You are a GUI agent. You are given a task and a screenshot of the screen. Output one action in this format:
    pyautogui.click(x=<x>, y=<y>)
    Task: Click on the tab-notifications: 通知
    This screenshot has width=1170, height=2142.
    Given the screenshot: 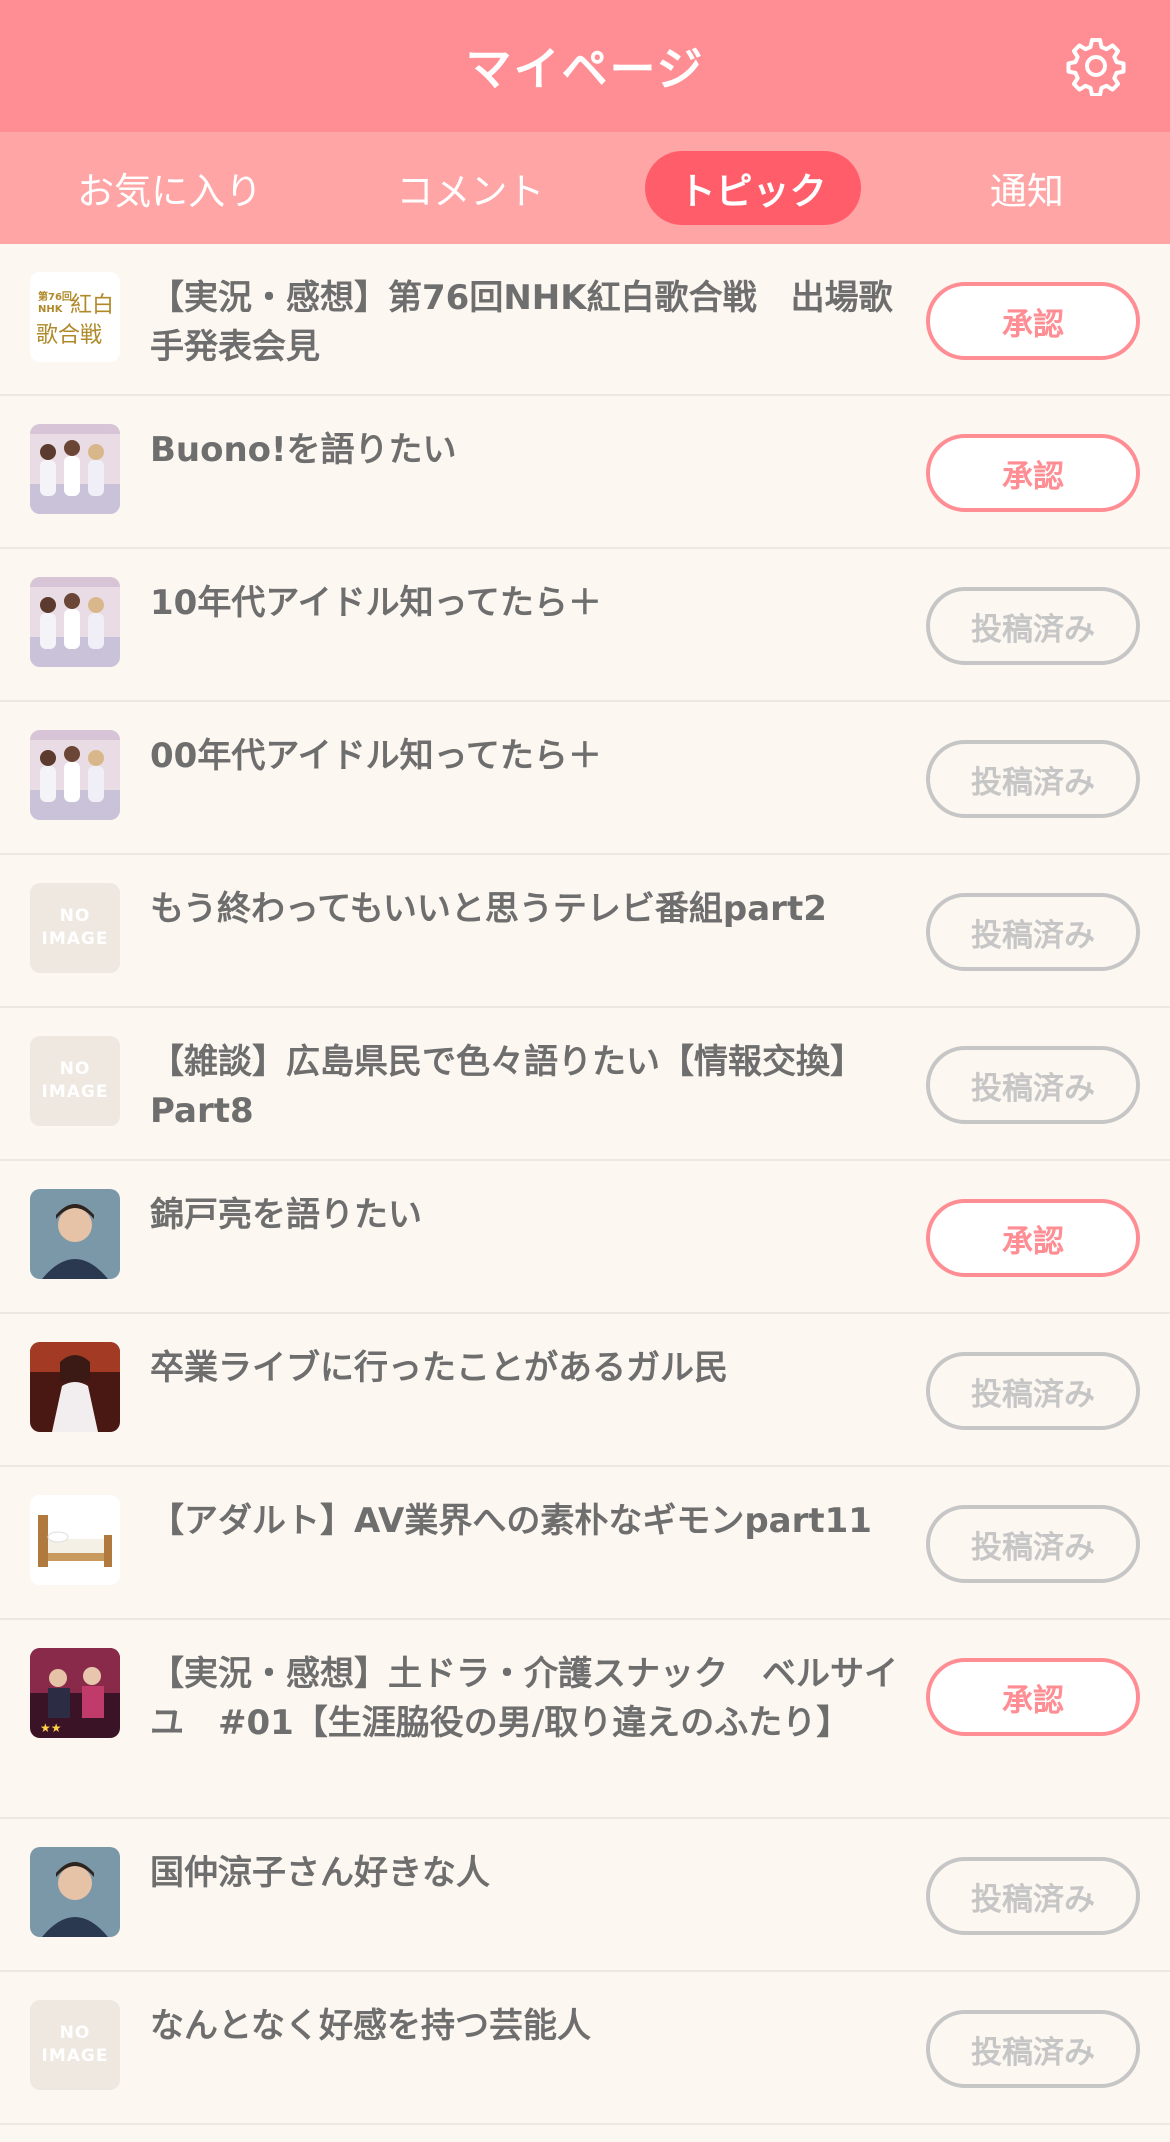 What is the action you would take?
    pyautogui.click(x=1027, y=188)
    